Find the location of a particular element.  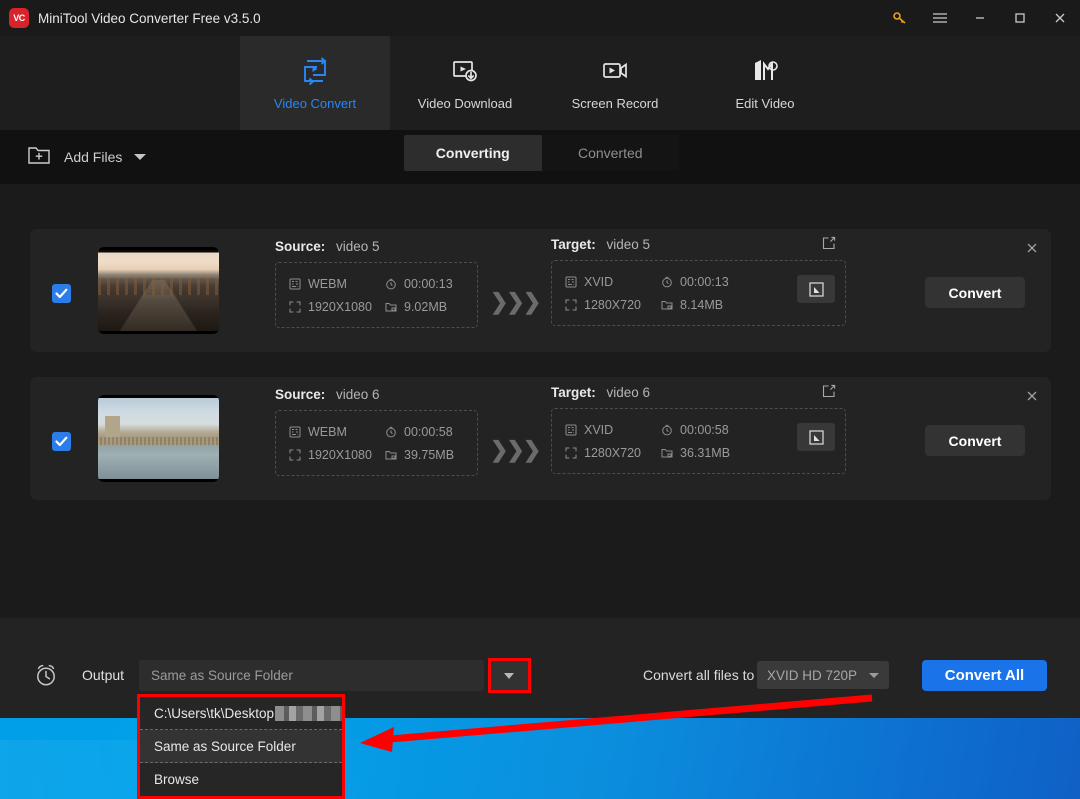

convert-all-button: Convert All is located at coordinates (984, 675).